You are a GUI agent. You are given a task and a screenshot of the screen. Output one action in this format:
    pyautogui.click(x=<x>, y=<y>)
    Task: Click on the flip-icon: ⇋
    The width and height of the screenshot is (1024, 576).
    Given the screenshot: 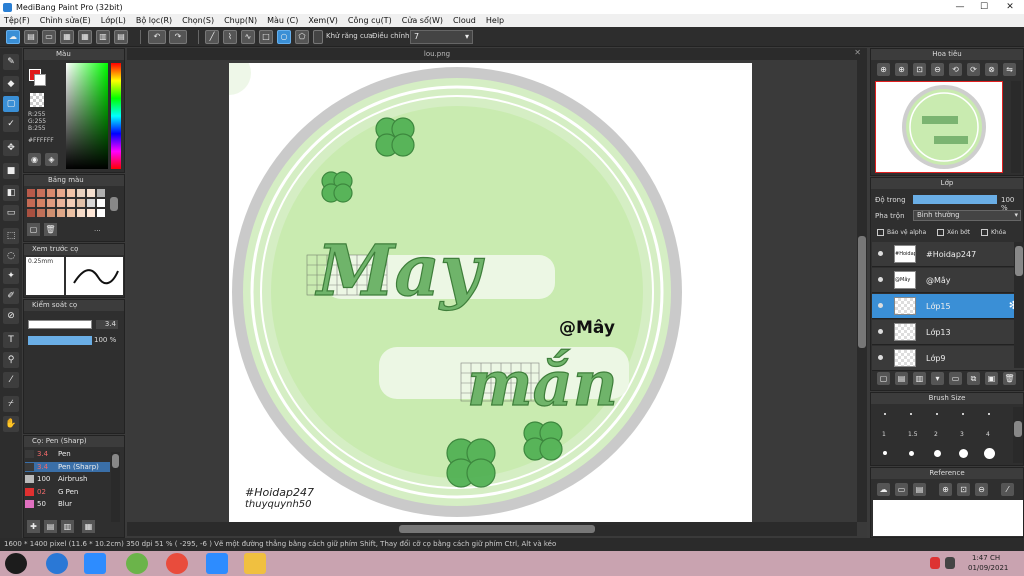 What is the action you would take?
    pyautogui.click(x=1009, y=69)
    